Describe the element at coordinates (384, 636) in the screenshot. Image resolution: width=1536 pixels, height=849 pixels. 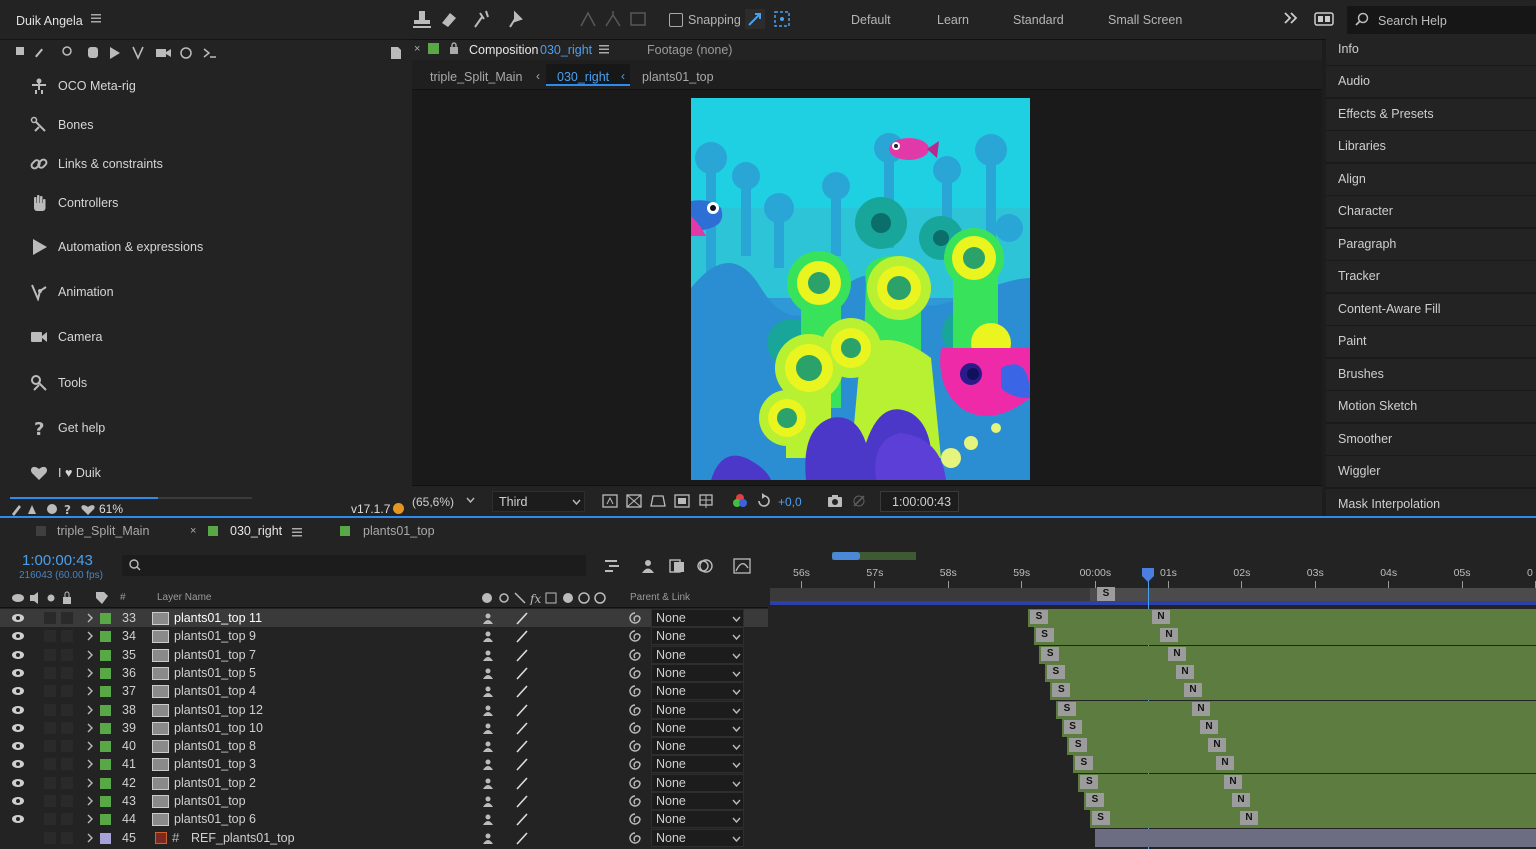
I see `layer-row: 34 plants01_top 9 None` at that location.